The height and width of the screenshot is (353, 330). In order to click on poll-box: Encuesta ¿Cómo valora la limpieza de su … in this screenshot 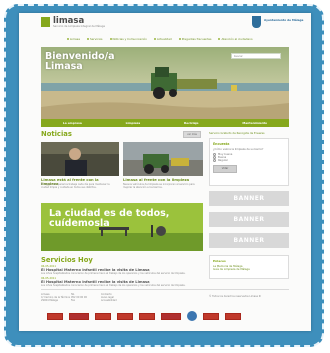, I will do `click(249, 162)`.